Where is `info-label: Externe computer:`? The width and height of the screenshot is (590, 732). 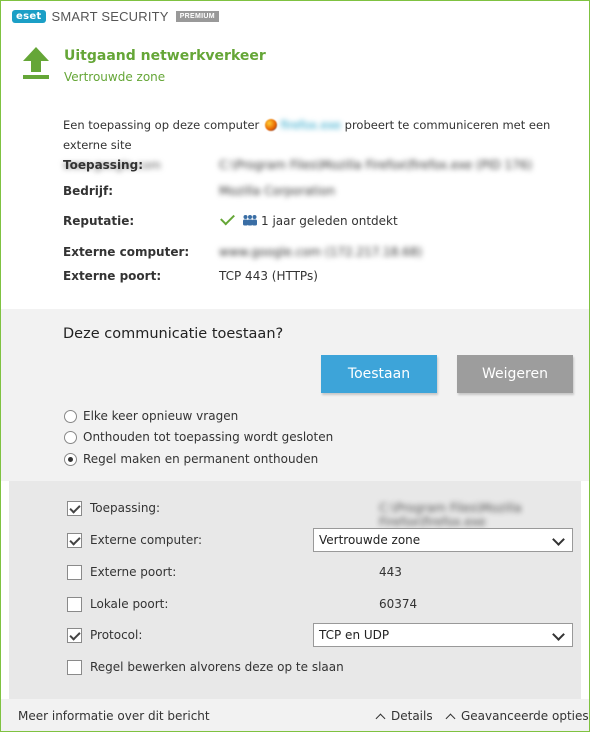 info-label: Externe computer: is located at coordinates (126, 252).